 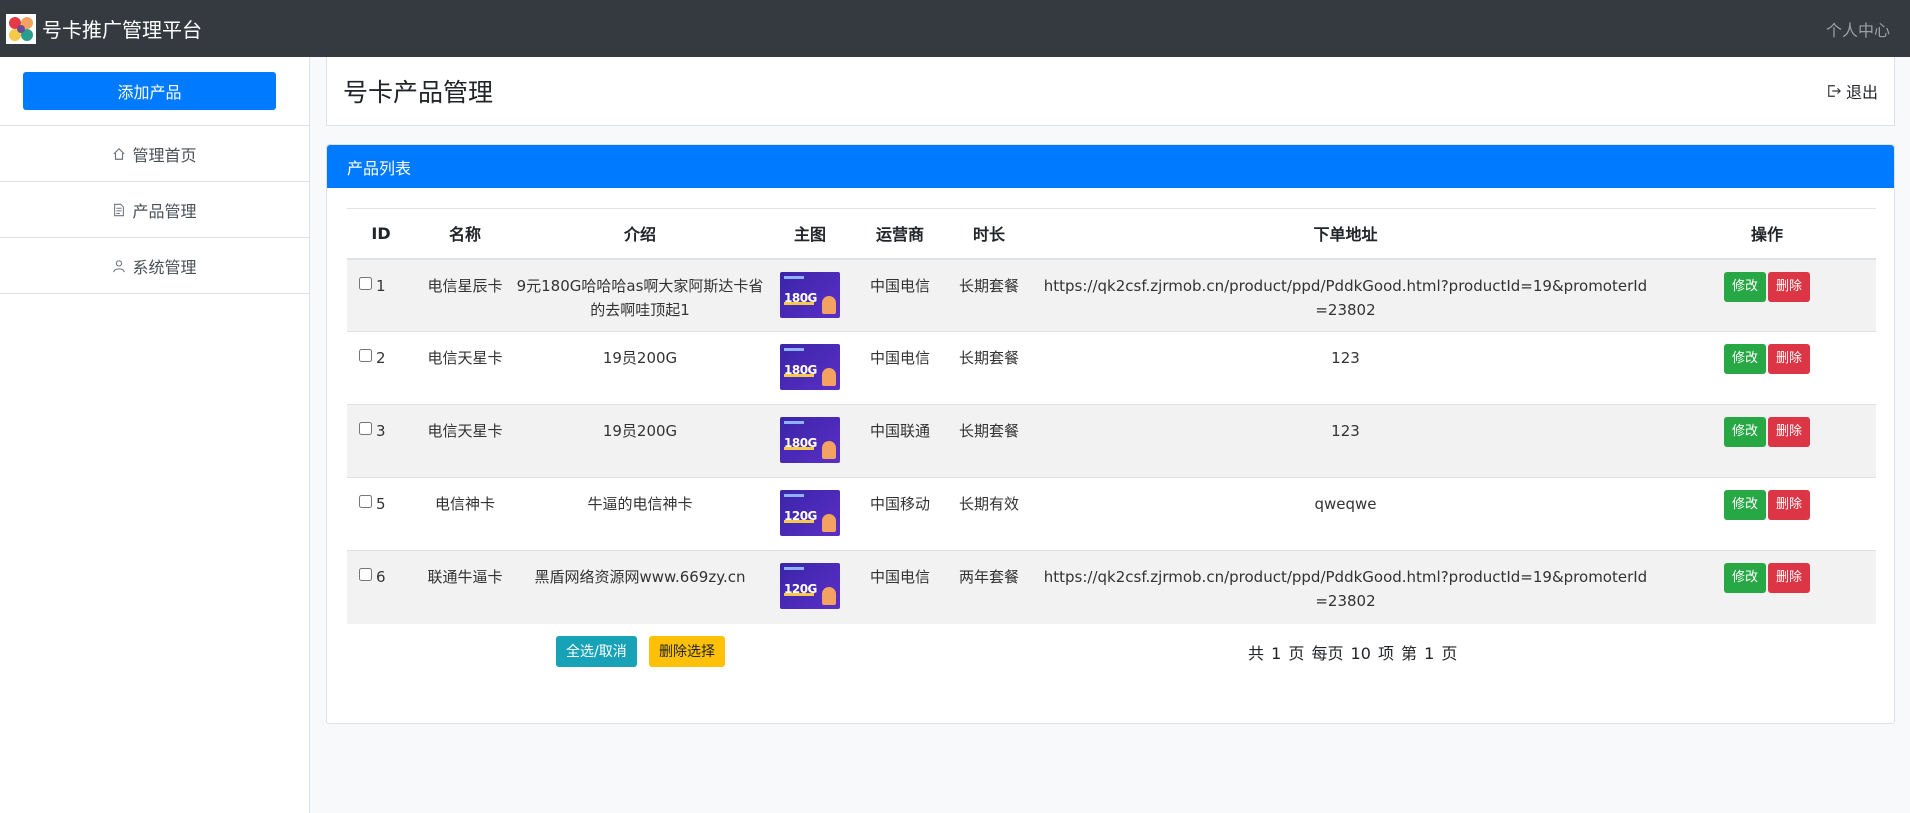 I want to click on intro-cell: 牛逼的电信神卡, so click(x=640, y=514).